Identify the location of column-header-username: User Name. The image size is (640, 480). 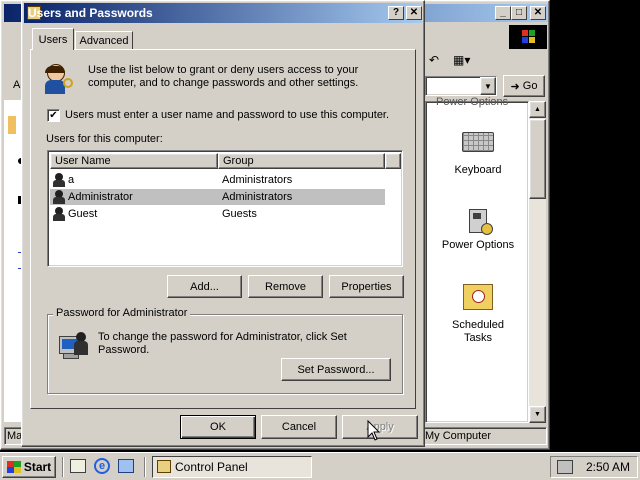
(134, 161).